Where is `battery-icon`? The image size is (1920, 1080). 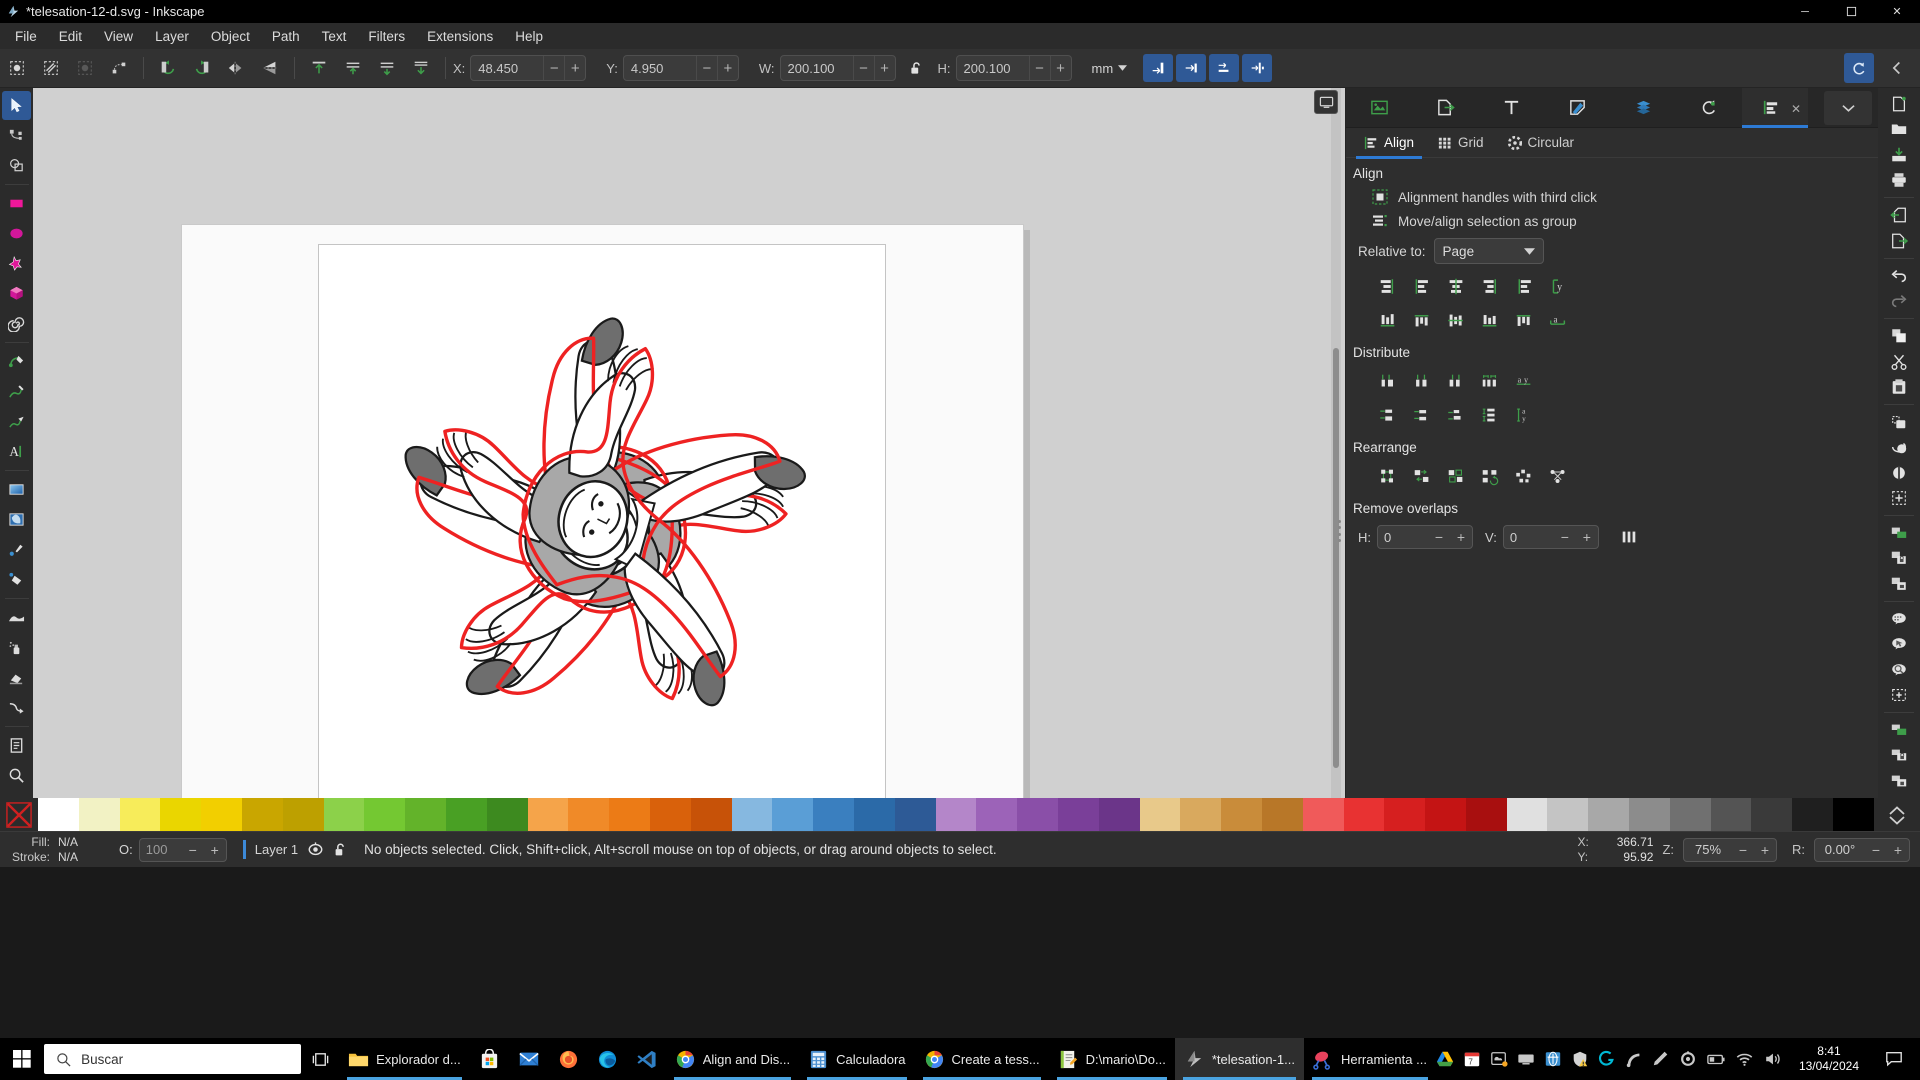 battery-icon is located at coordinates (1716, 1059).